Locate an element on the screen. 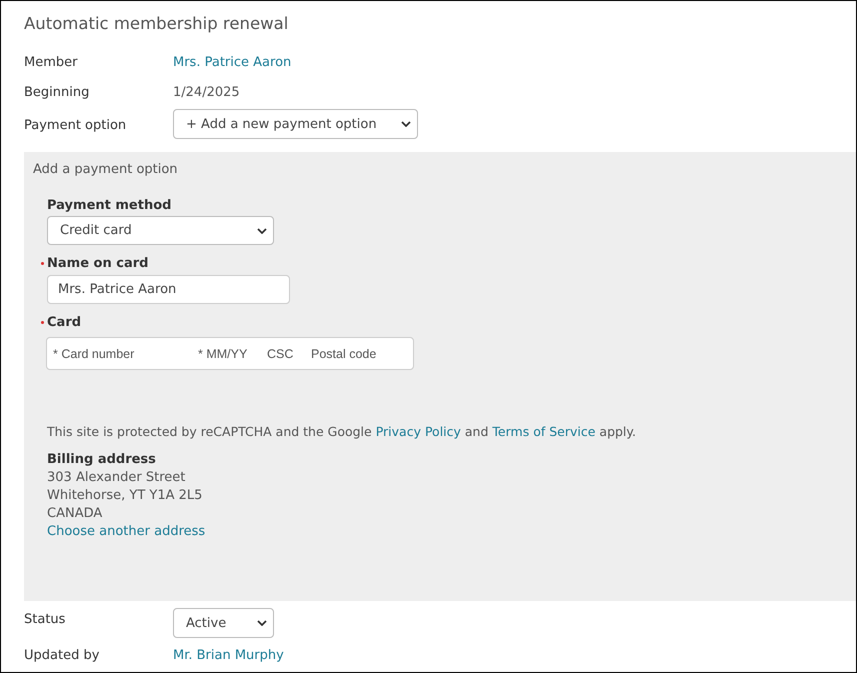  member-link: Mrs. Patrice Aaron is located at coordinates (232, 62).